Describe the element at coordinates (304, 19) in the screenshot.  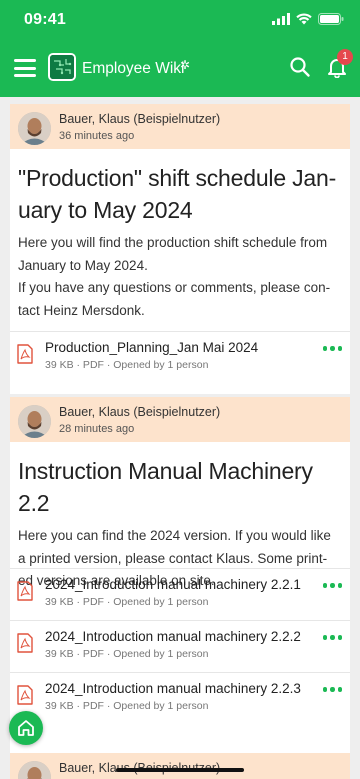
I see `wifi-icon` at that location.